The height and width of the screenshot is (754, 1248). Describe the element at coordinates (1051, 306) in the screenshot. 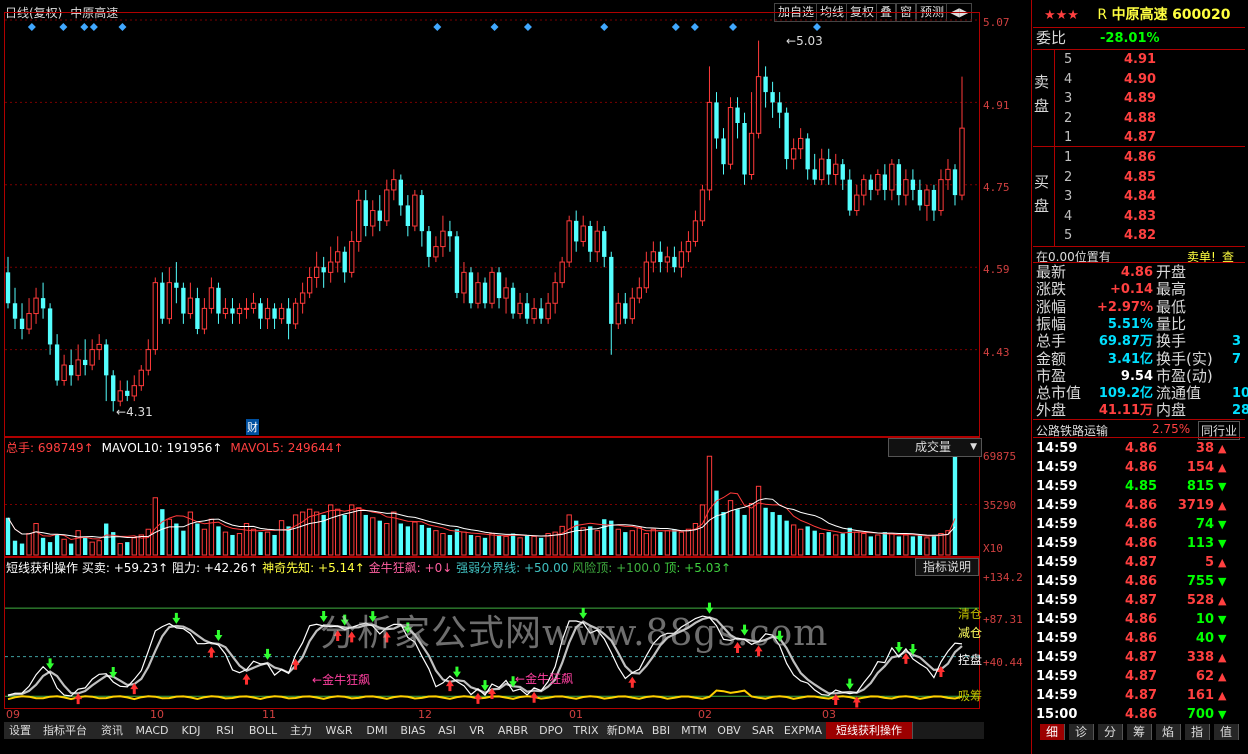

I see `stat-label: 涨幅` at that location.